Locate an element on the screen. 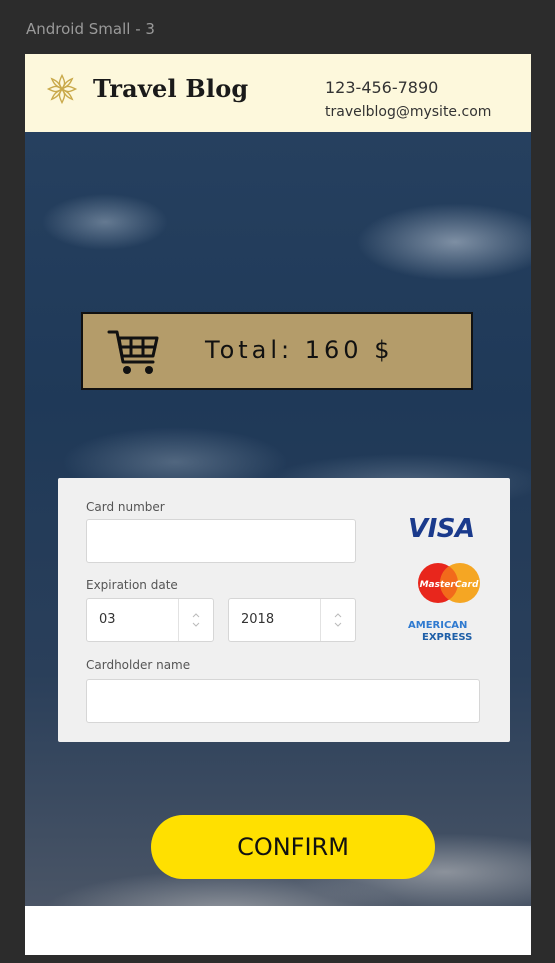  mastercard-logo: MasterCard is located at coordinates (449, 583).